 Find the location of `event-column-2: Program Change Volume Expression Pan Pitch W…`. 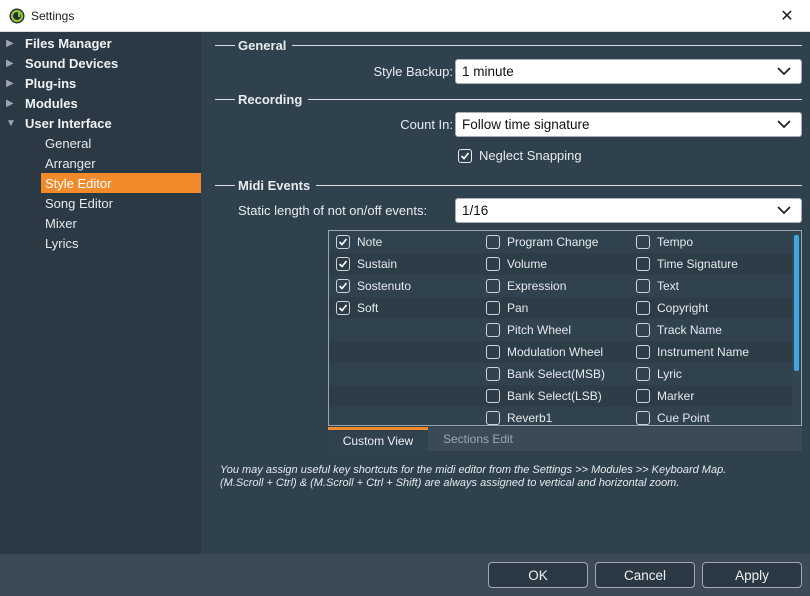

event-column-2: Program Change Volume Expression Pan Pitch W… is located at coordinates (545, 328).